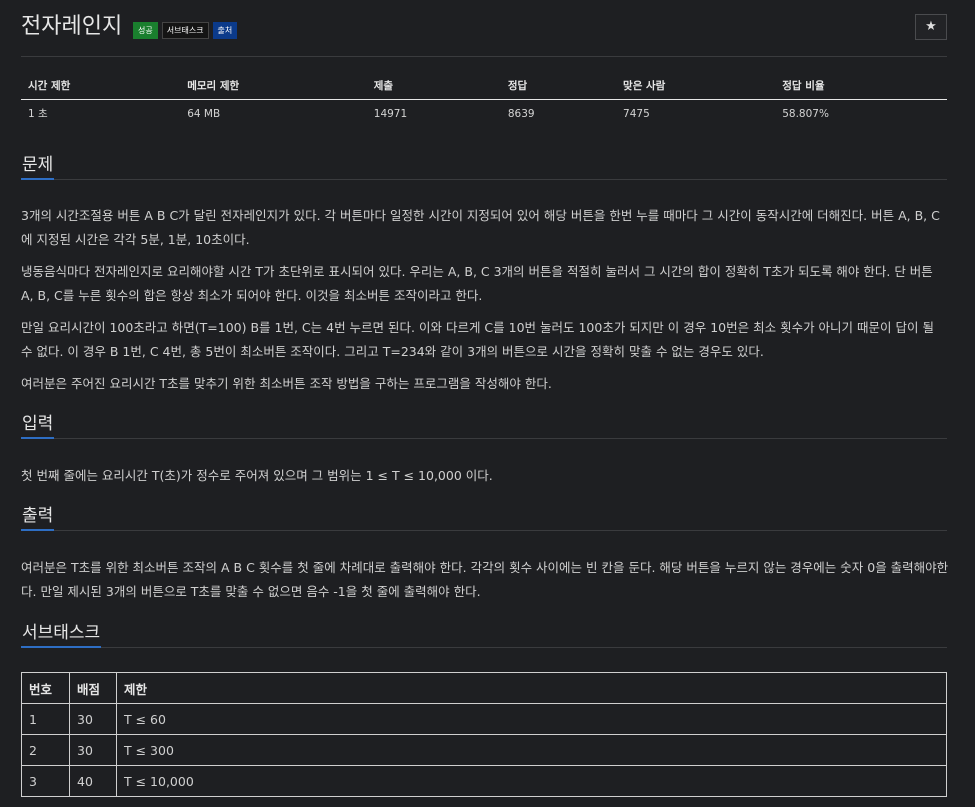 The image size is (975, 807). I want to click on subtask-badge: 서브태스크, so click(185, 30).